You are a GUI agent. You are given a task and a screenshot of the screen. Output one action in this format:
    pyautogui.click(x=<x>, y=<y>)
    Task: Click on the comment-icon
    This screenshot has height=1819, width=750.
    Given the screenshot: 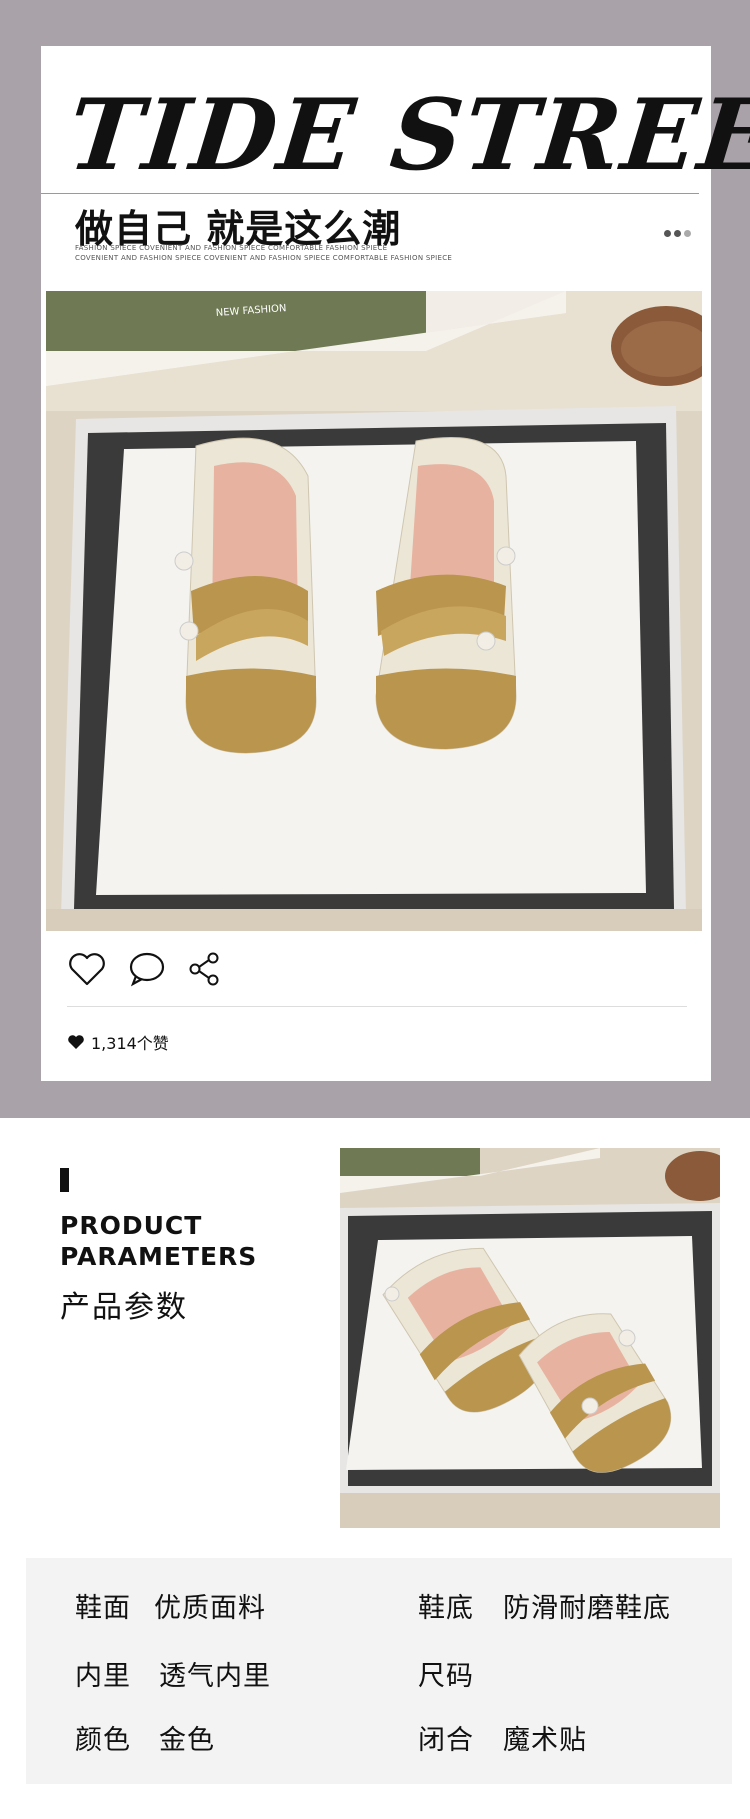 What is the action you would take?
    pyautogui.click(x=147, y=969)
    